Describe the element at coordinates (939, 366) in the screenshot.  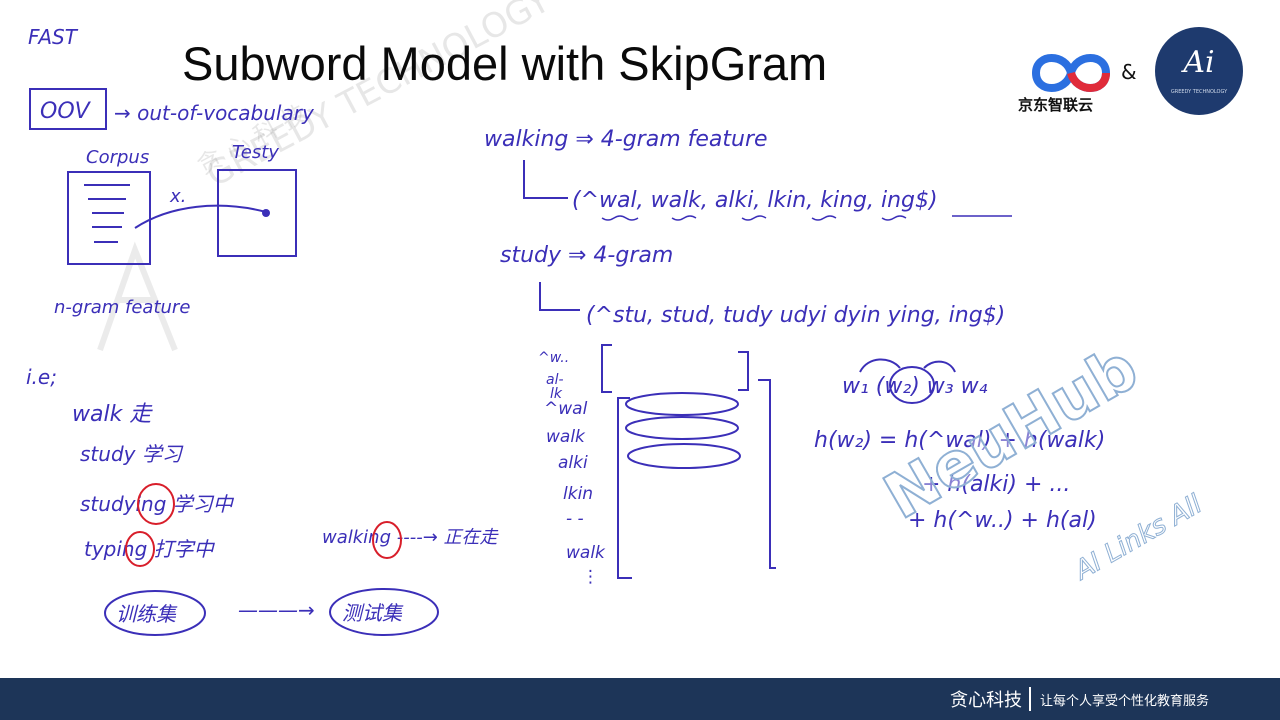
I see `skip-arc-right` at that location.